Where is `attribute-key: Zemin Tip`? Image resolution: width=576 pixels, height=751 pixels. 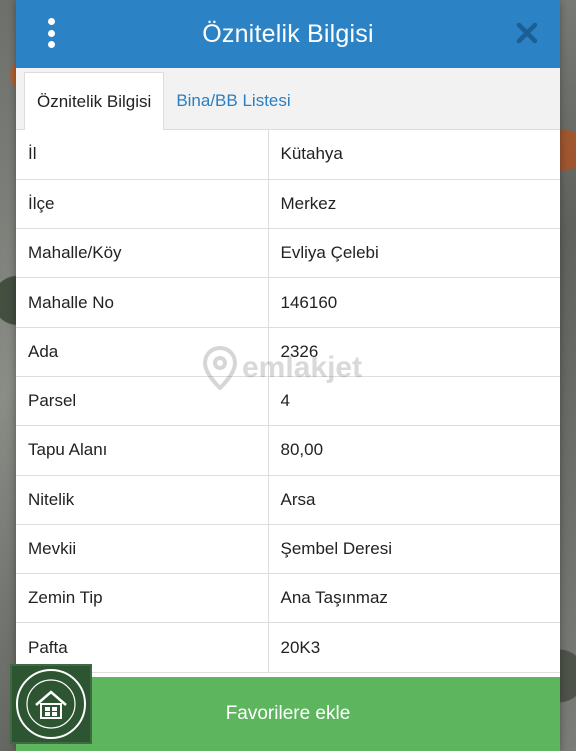 attribute-key: Zemin Tip is located at coordinates (142, 598).